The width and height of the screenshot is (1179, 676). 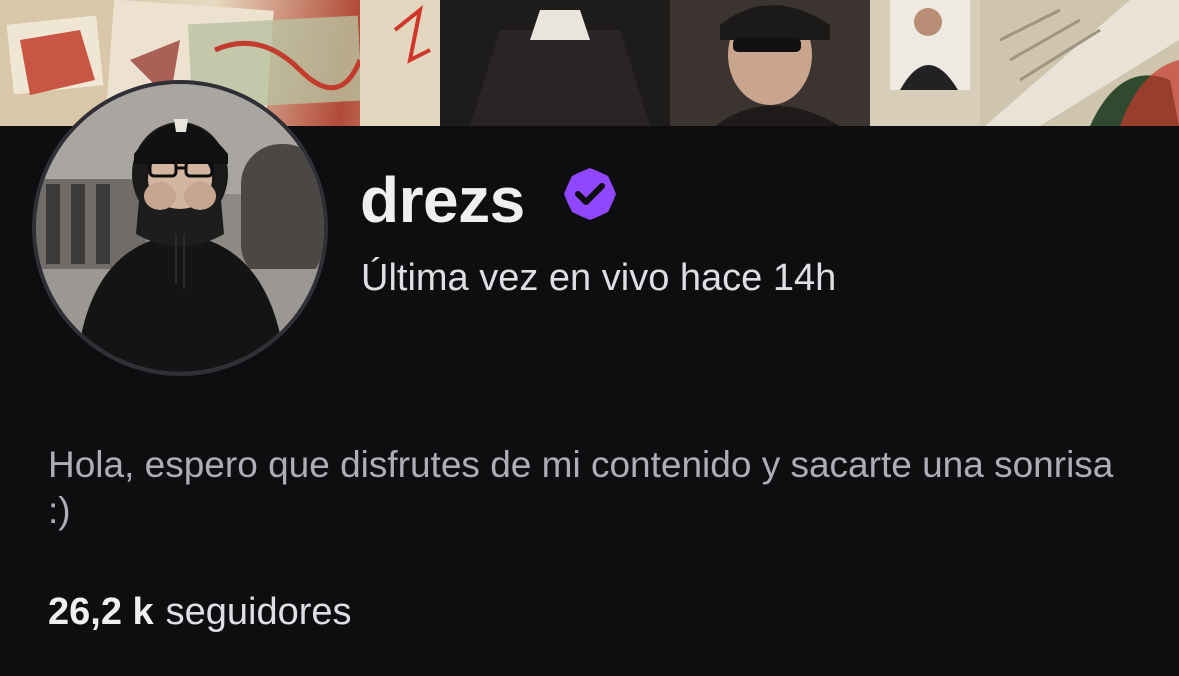 I want to click on last-live-status: Última vez en vivo hace 14h, so click(x=599, y=278).